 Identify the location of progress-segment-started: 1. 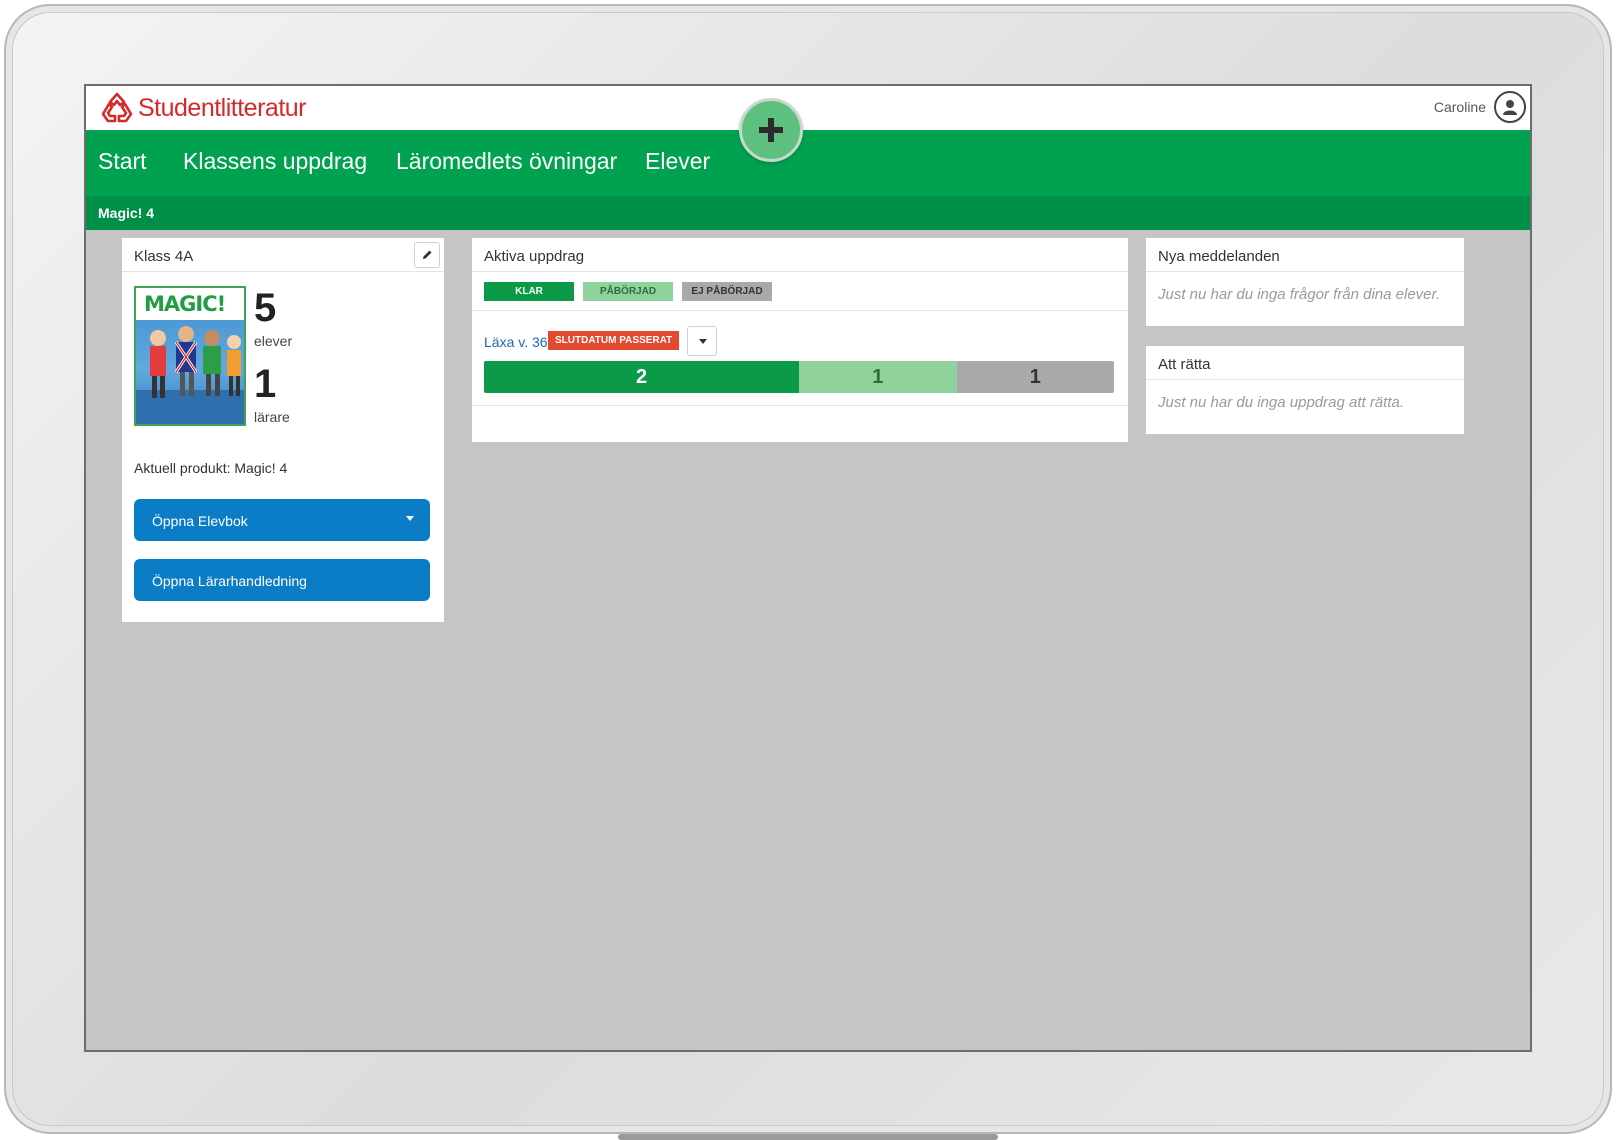
(878, 377).